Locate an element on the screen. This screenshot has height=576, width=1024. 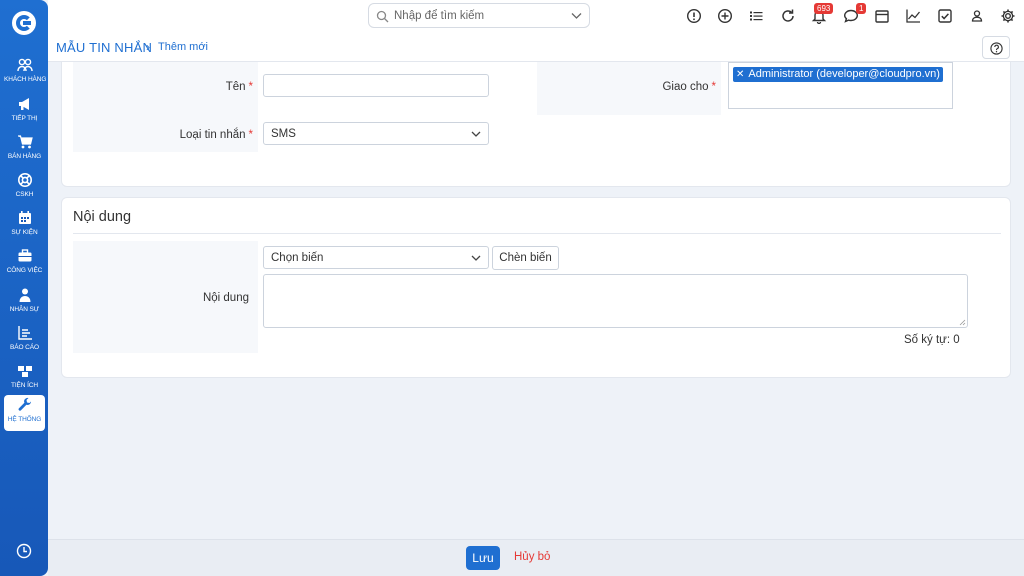
save-button: Lưu is located at coordinates (483, 558).